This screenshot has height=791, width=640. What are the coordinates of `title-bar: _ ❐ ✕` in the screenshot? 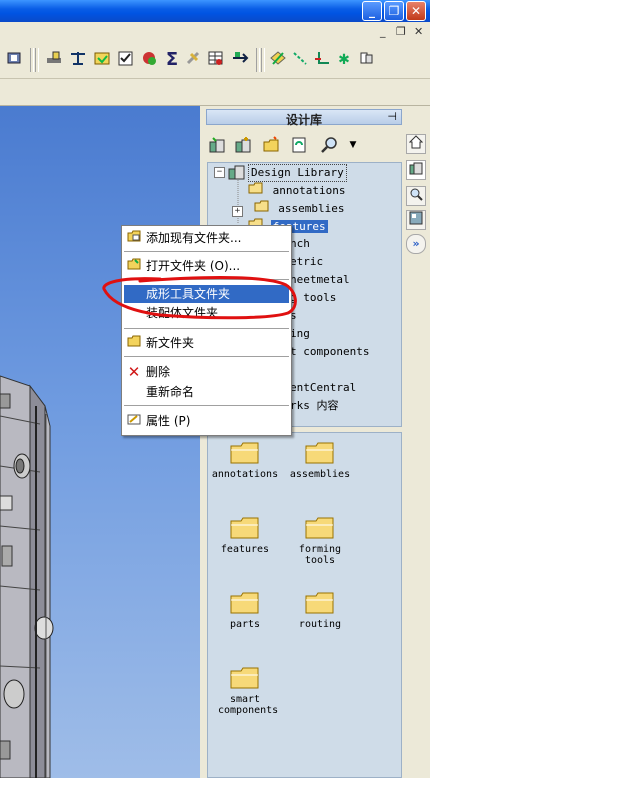 It's located at (215, 11).